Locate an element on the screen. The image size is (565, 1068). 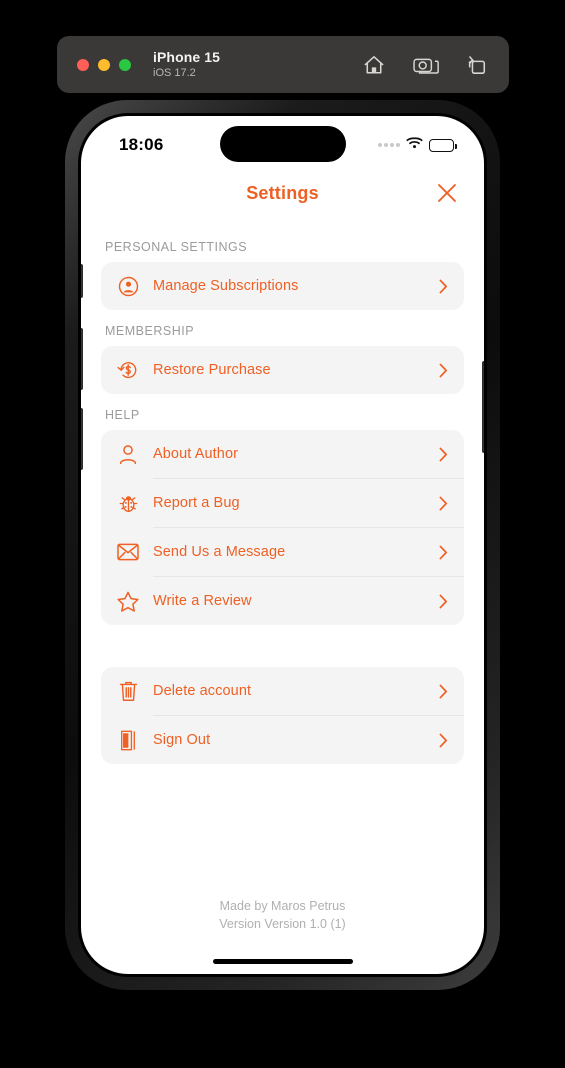
simulator-titles: iPhone 15 iOS 17.2 is located at coordinates (186, 64).